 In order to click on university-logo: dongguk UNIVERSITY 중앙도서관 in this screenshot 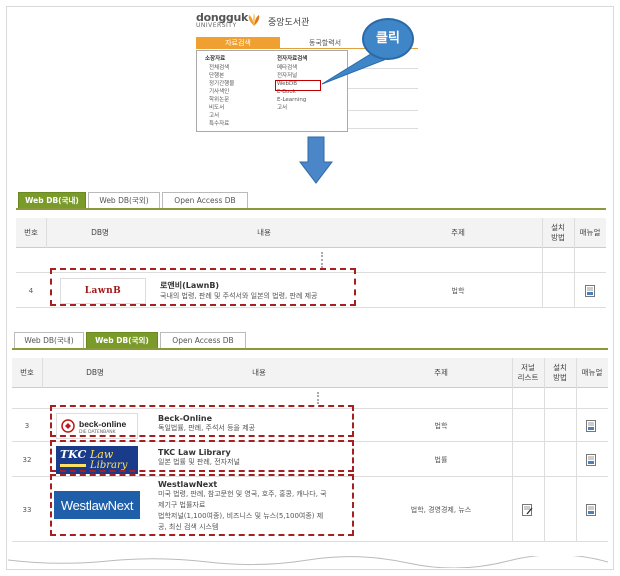, I will do `click(276, 21)`.